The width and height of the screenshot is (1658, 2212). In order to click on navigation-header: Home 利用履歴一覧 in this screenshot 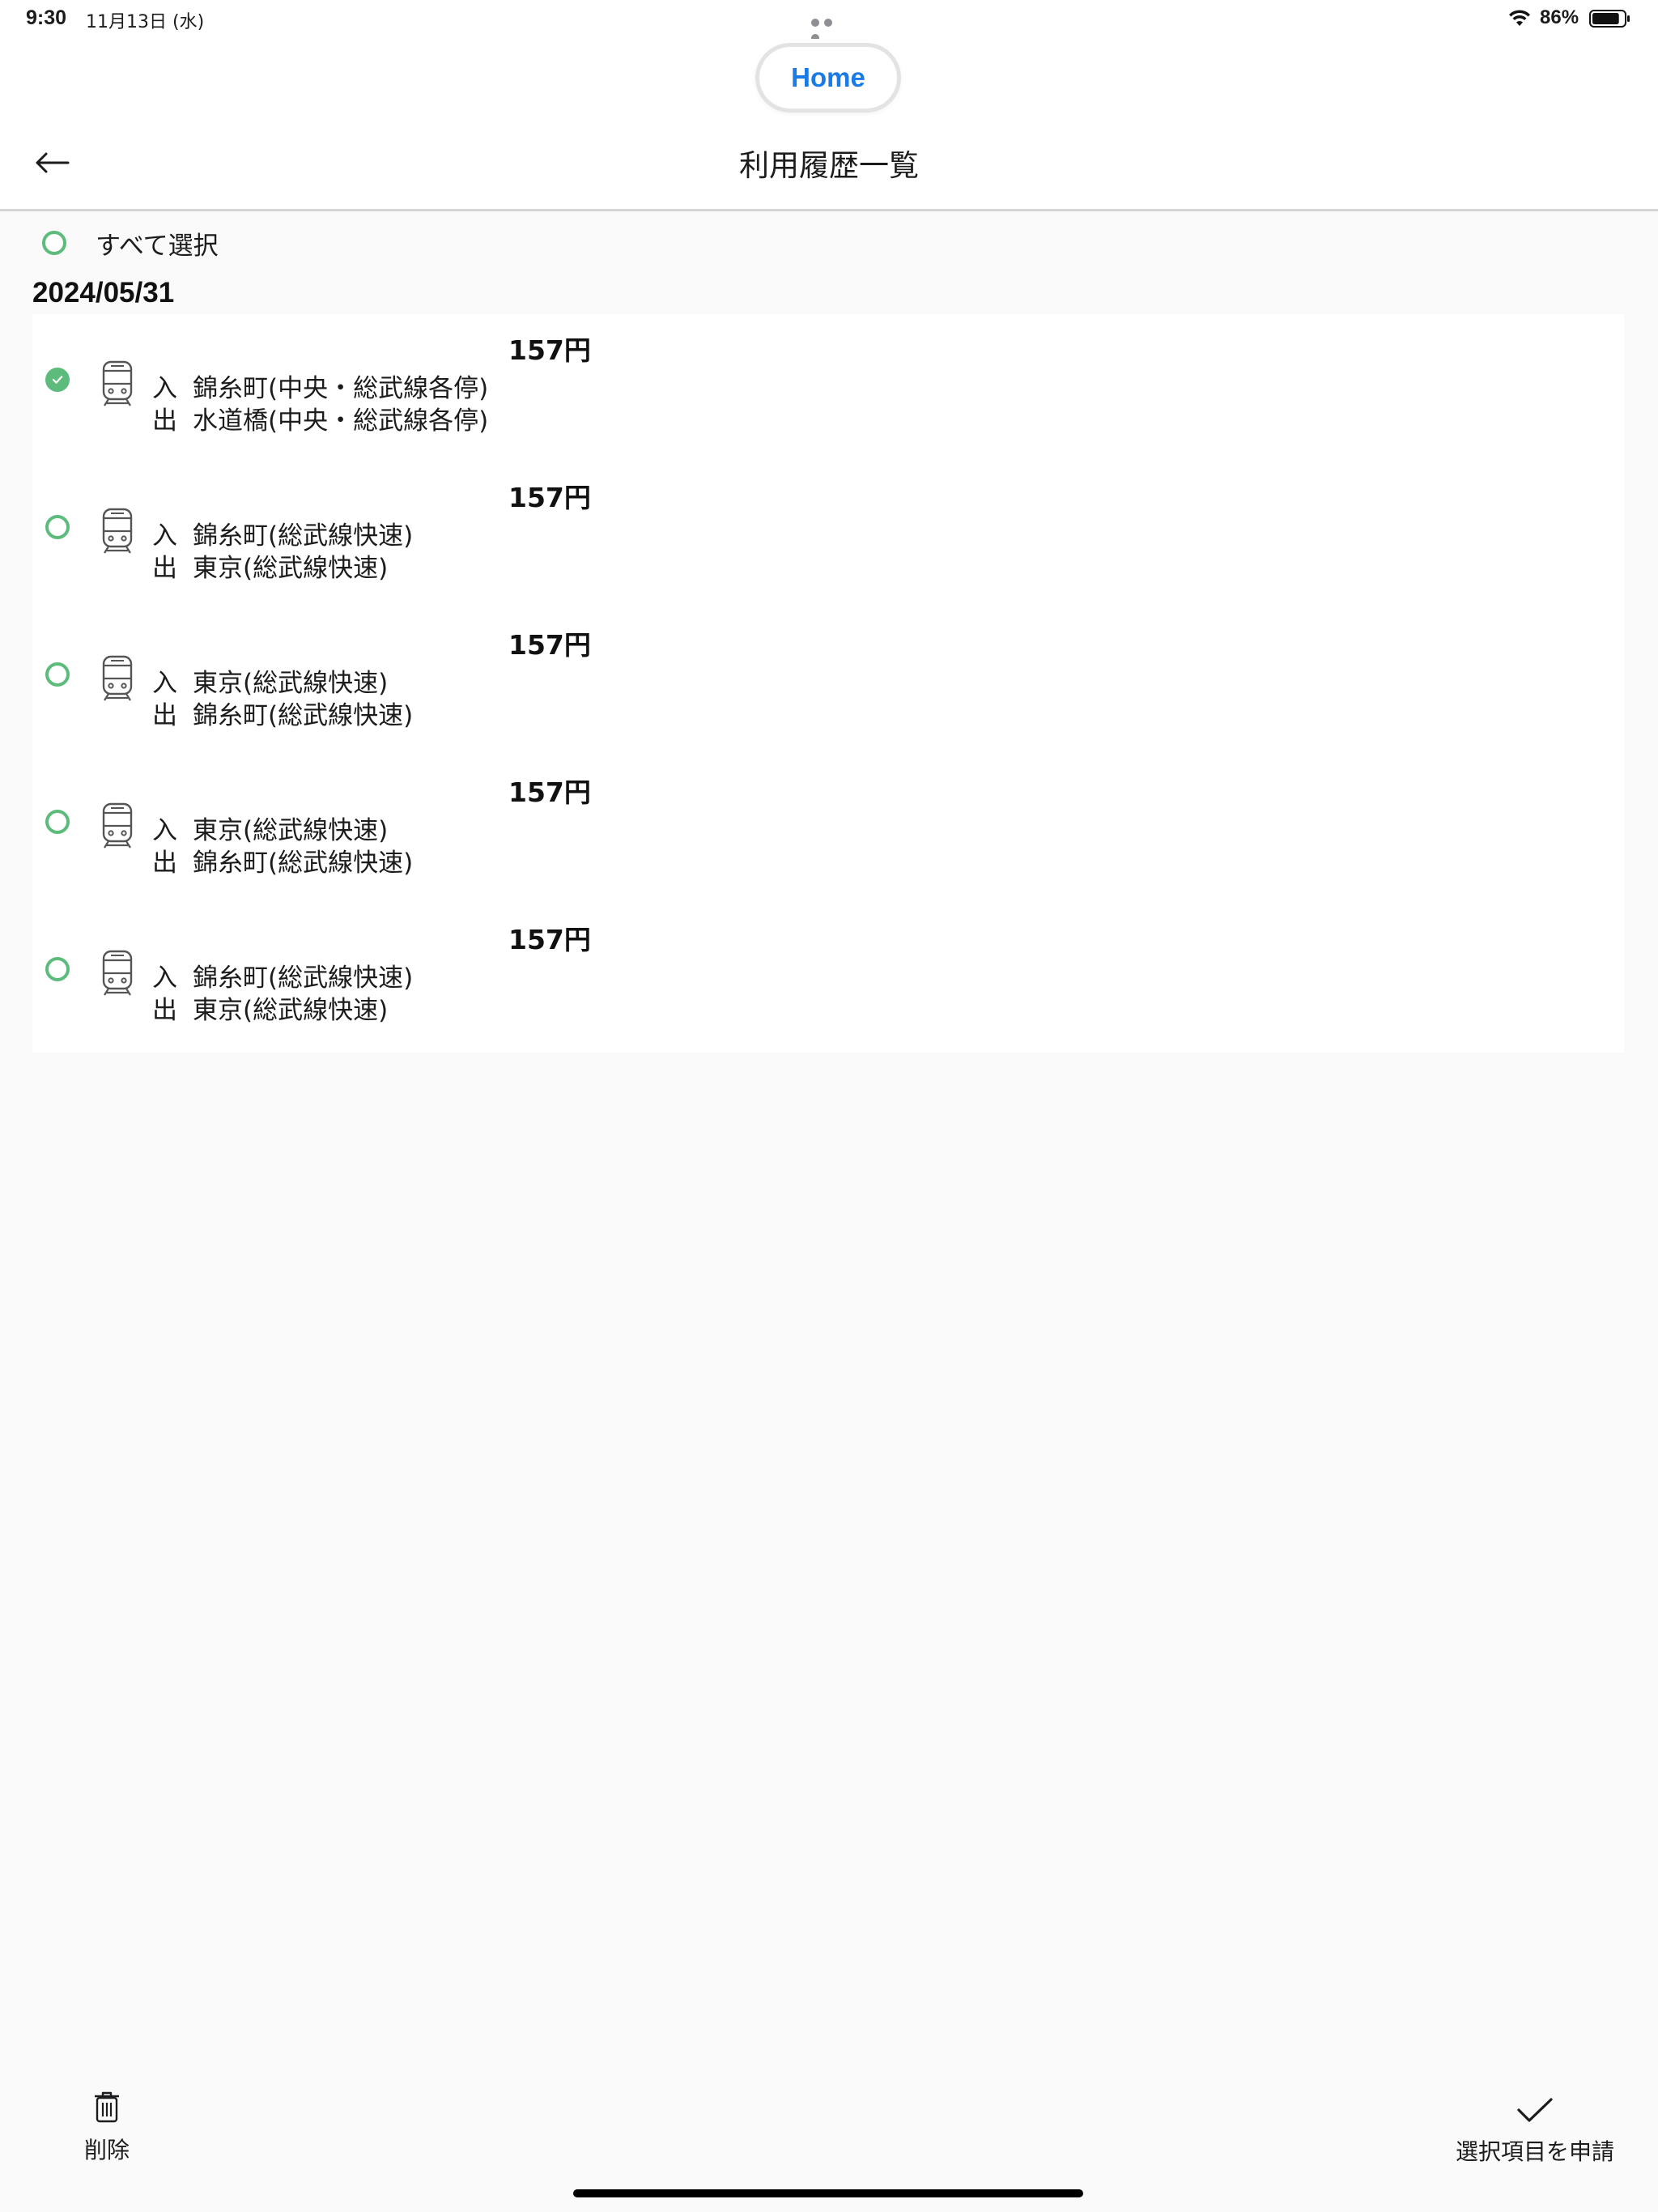, I will do `click(829, 125)`.